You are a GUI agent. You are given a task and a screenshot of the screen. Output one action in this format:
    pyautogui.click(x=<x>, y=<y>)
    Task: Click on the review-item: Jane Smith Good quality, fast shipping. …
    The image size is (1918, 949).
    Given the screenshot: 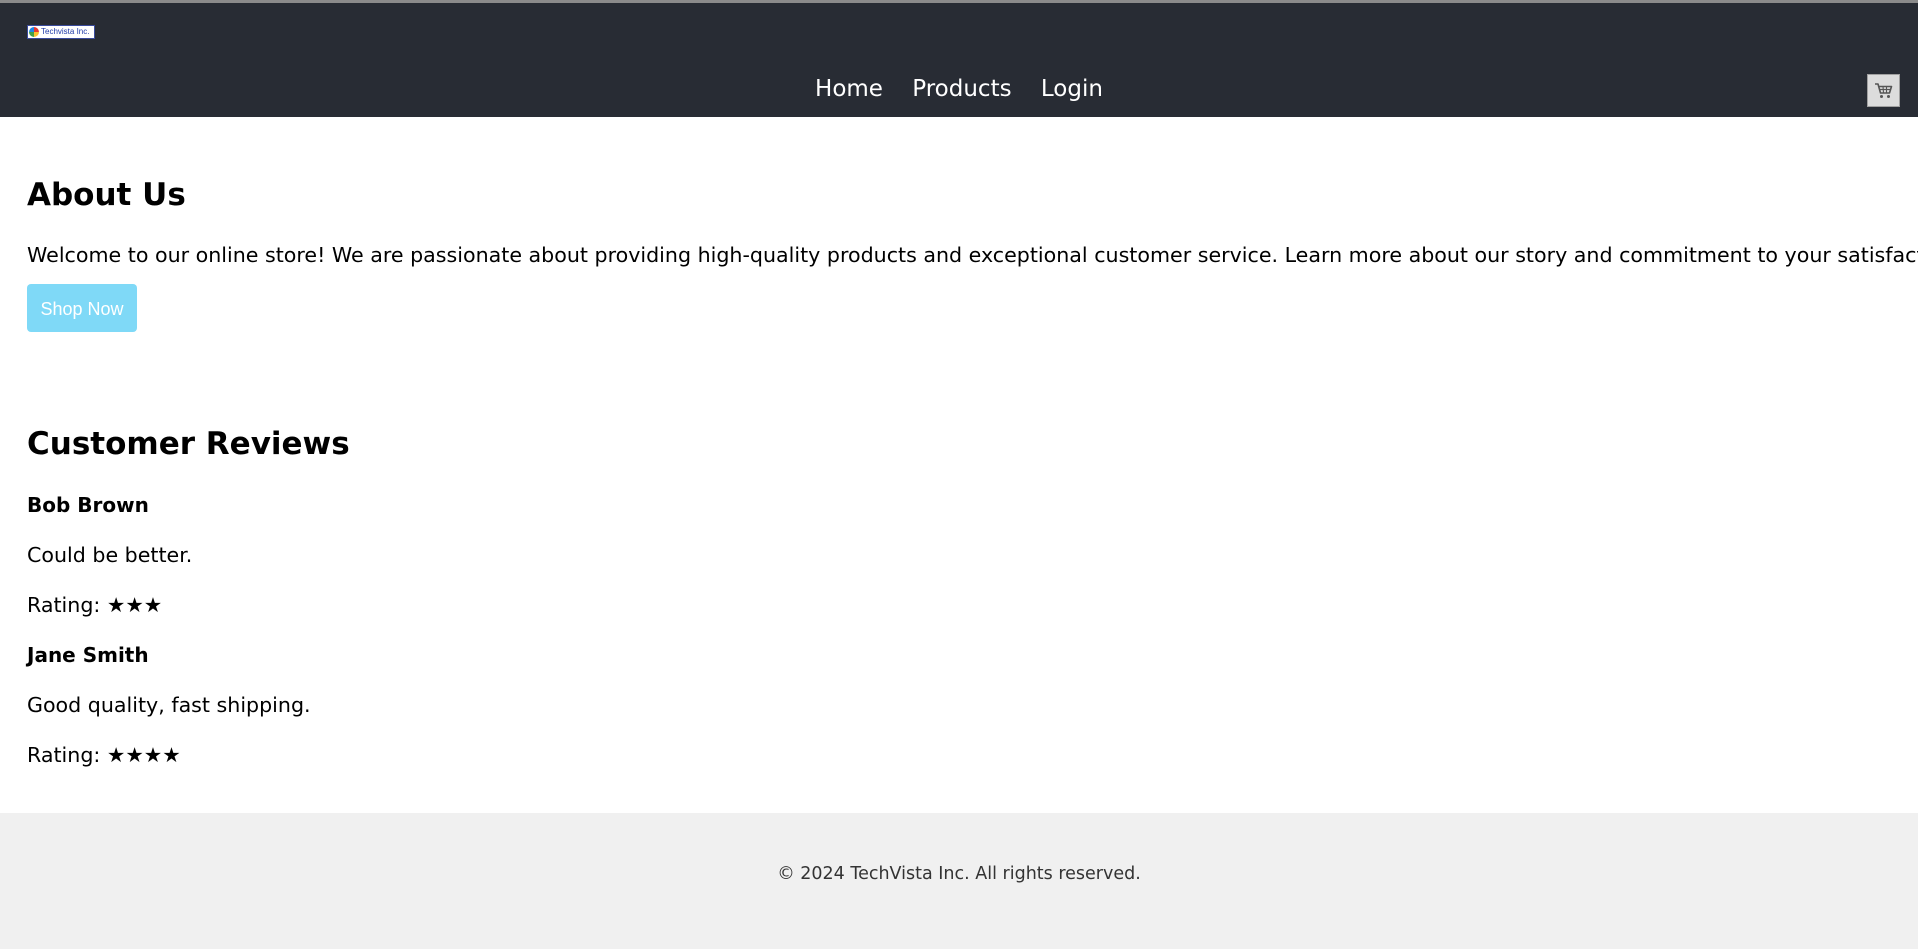 What is the action you would take?
    pyautogui.click(x=959, y=705)
    